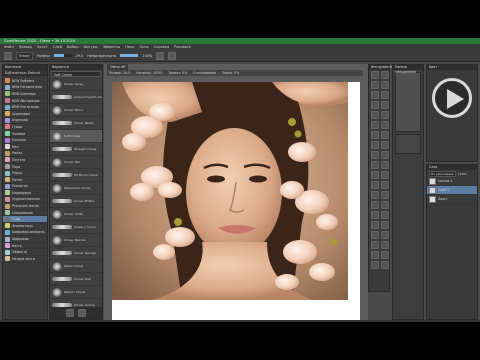 The height and width of the screenshot is (360, 480). What do you see at coordinates (452, 181) in the screenshot?
I see `layer-row: Canvas 1` at bounding box center [452, 181].